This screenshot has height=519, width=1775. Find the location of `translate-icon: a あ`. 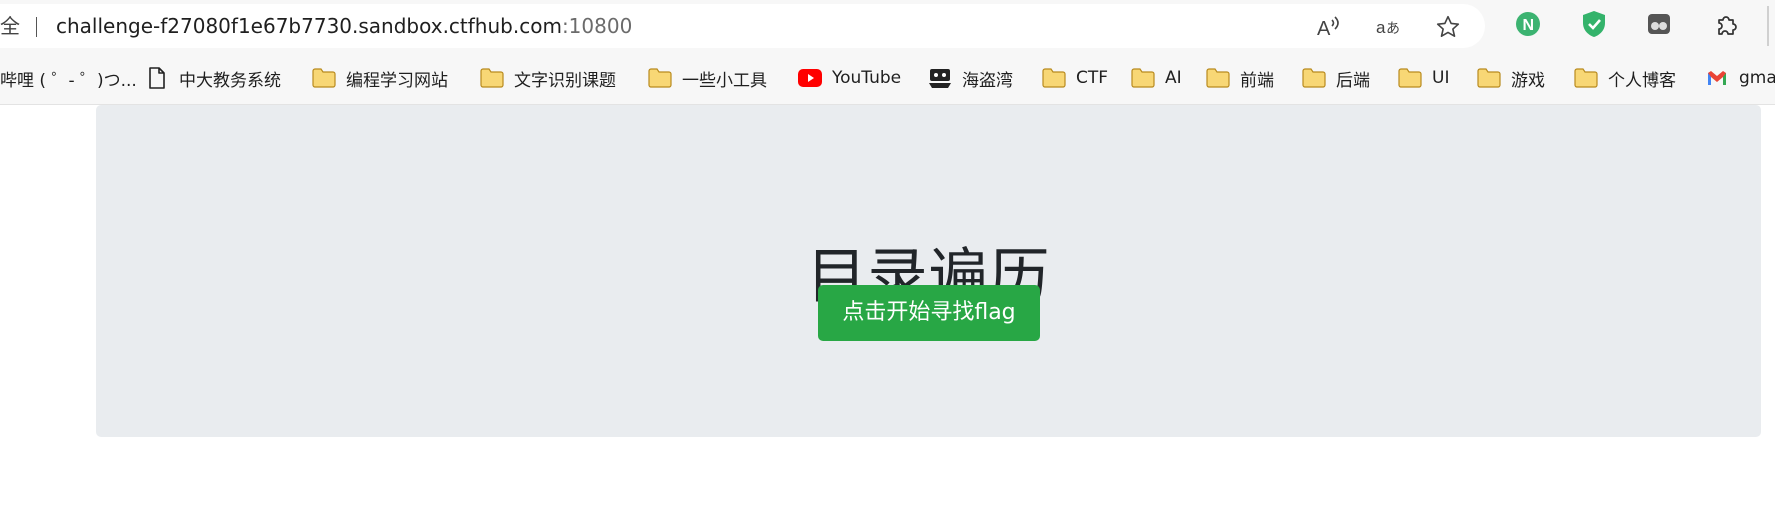

translate-icon: a あ is located at coordinates (1389, 27).